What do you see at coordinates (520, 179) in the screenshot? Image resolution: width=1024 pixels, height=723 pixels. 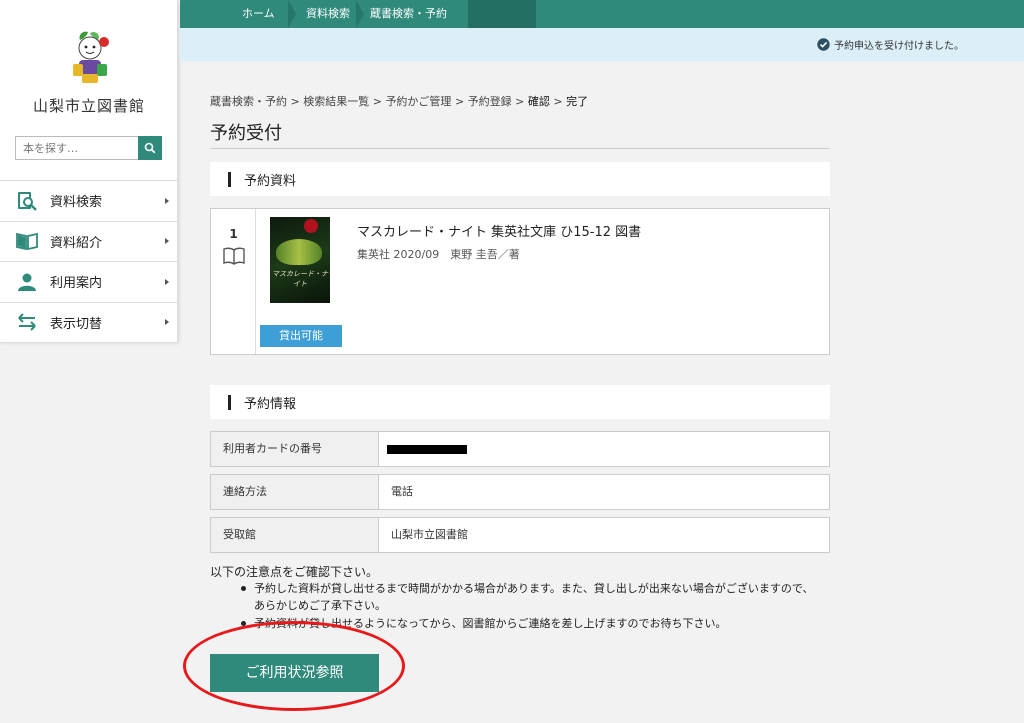 I see `section-header-reserved-item: 予約資料` at bounding box center [520, 179].